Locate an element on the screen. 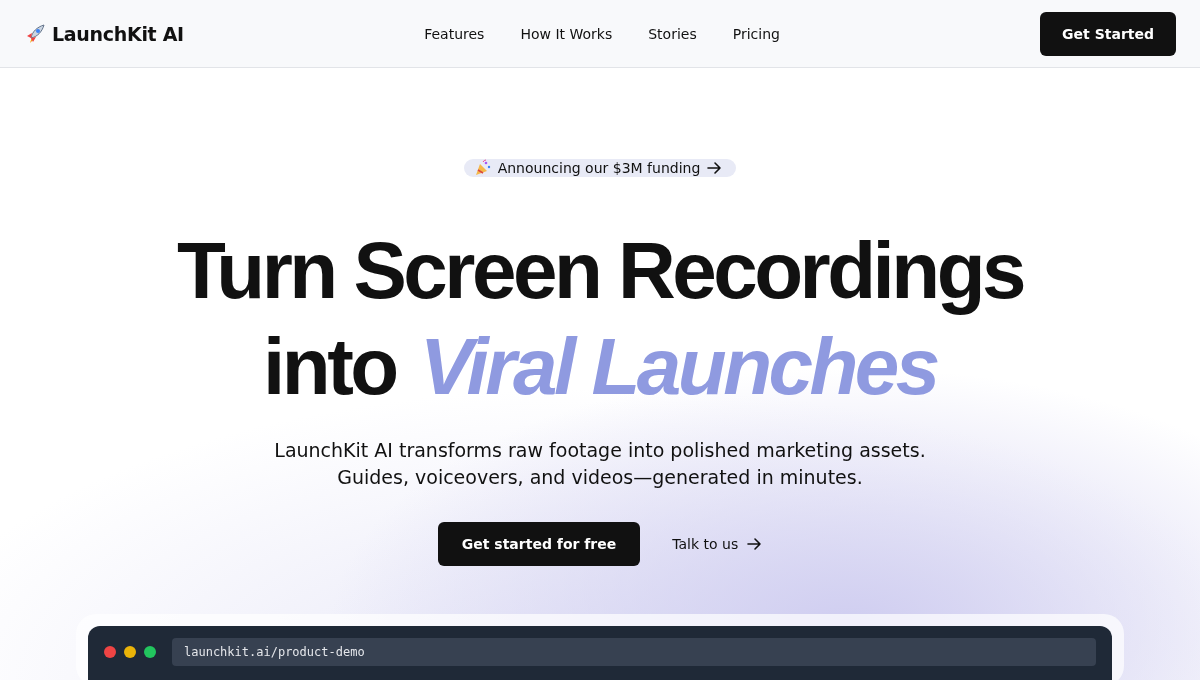 The image size is (1200, 680). hero-subtitle: LaunchKit AI transforms raw footage into polished marketing assets. is located at coordinates (600, 450).